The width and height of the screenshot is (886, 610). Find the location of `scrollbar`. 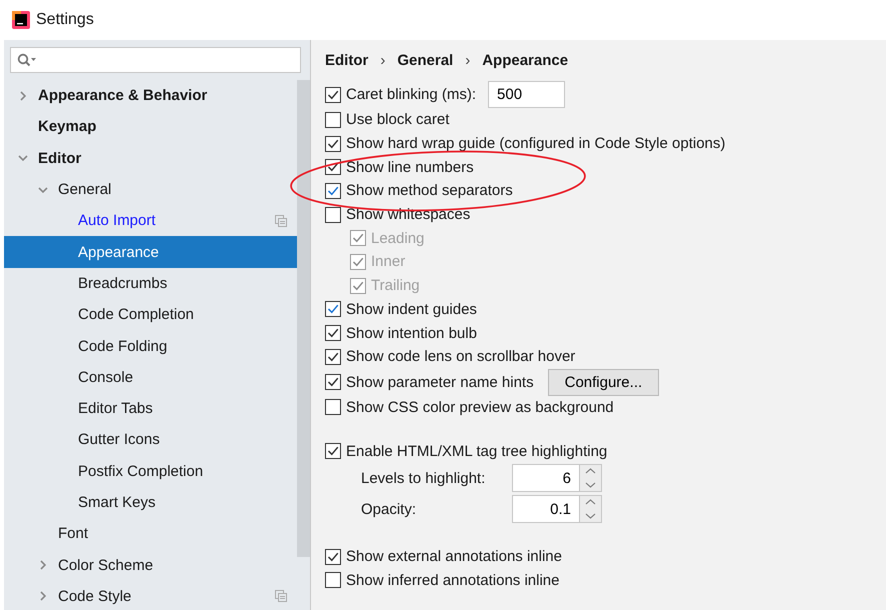

scrollbar is located at coordinates (303, 318).